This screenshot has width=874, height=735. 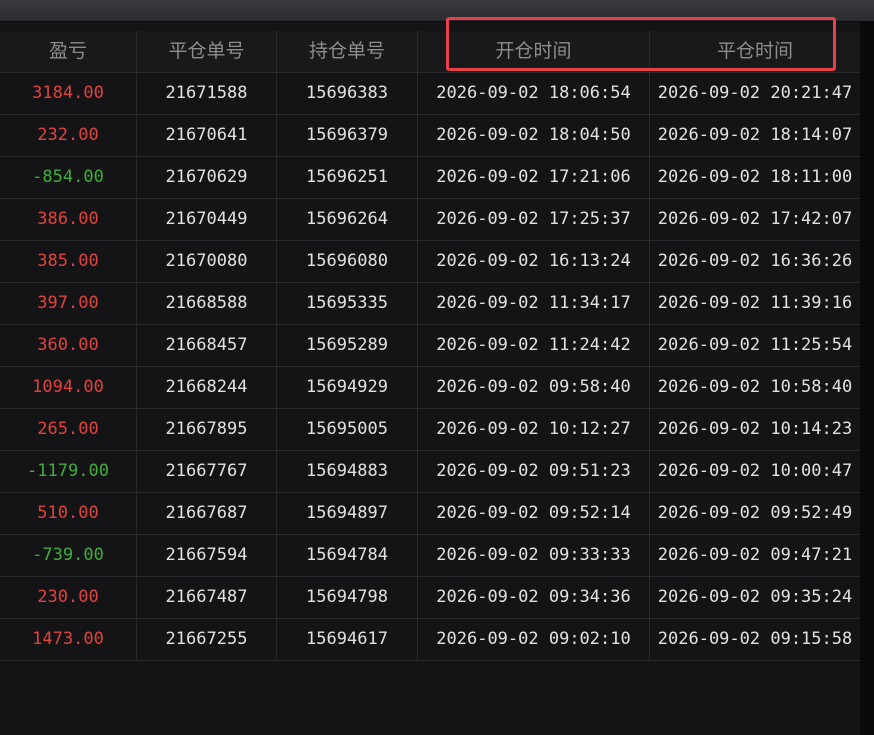 What do you see at coordinates (534, 51) in the screenshot?
I see `header-open-time: 开仓时间` at bounding box center [534, 51].